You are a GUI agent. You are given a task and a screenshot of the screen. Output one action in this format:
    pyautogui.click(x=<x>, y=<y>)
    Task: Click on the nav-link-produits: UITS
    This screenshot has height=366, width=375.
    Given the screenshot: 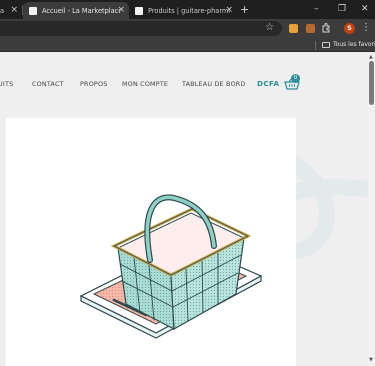 What is the action you would take?
    pyautogui.click(x=6, y=84)
    